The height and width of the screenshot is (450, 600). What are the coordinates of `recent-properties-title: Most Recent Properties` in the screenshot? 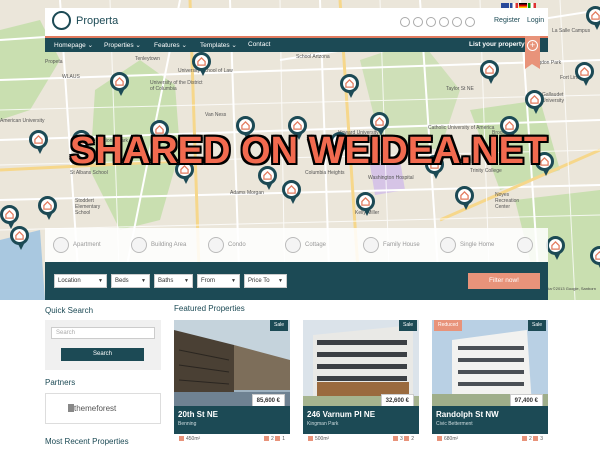 It's located at (87, 441).